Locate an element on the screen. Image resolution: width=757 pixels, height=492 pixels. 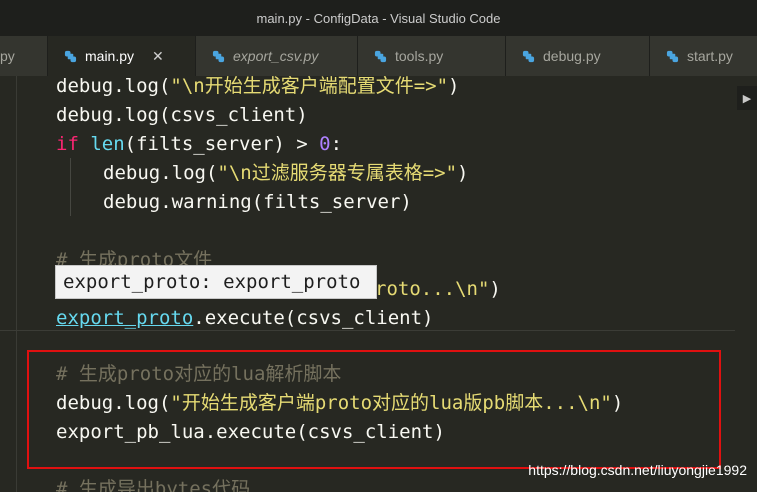
code-text: .execute(csvs_client) is located at coordinates (313, 318).